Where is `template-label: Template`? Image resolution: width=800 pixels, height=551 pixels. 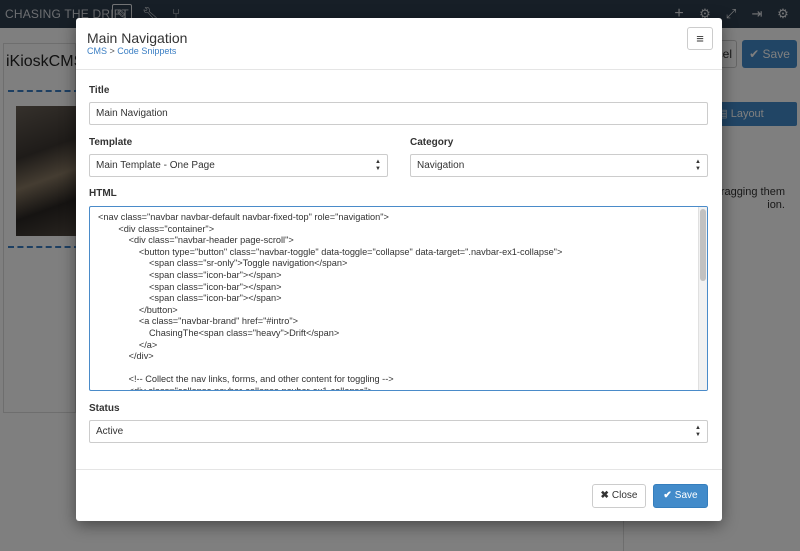
template-label: Template is located at coordinates (111, 142).